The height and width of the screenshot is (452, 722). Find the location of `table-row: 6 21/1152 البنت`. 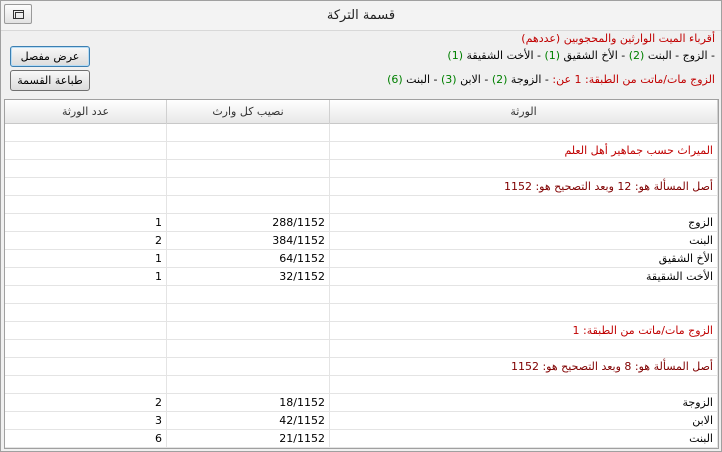

table-row: 6 21/1152 البنت is located at coordinates (361, 439).